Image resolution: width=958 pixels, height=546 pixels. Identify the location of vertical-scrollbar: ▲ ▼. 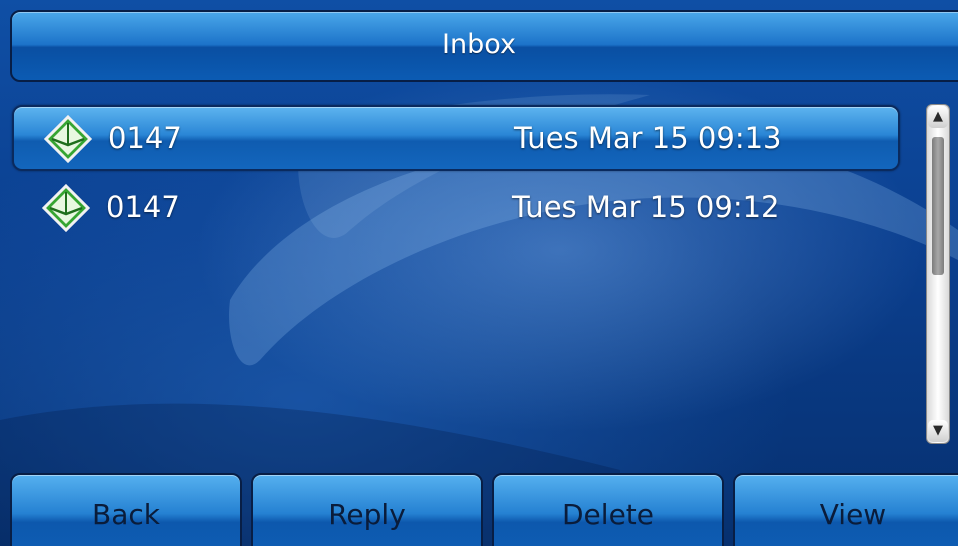
(938, 274).